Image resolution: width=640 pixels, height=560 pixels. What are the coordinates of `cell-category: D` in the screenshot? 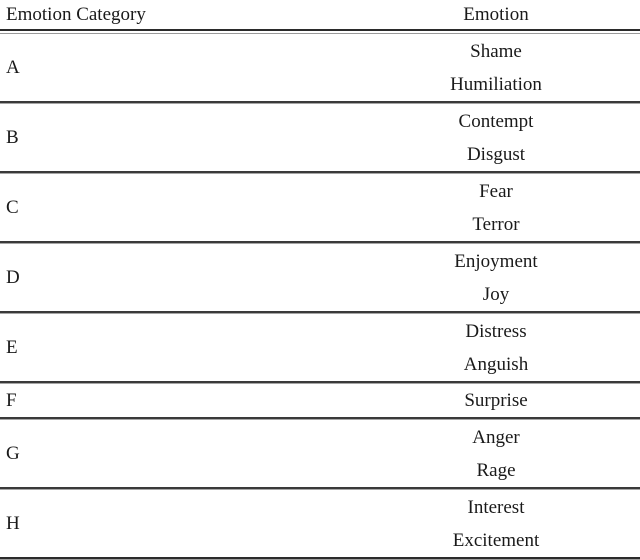 It's located at (13, 277).